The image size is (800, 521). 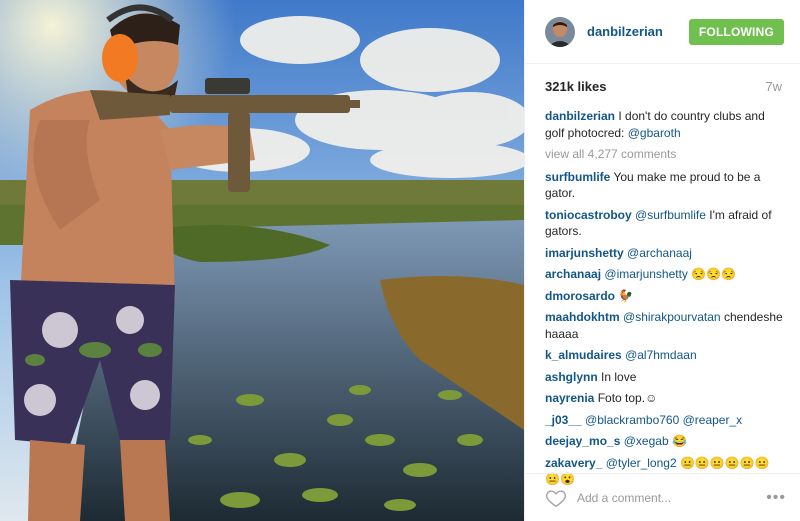 I want to click on comment-mention: @al7hmdaan, so click(x=661, y=355).